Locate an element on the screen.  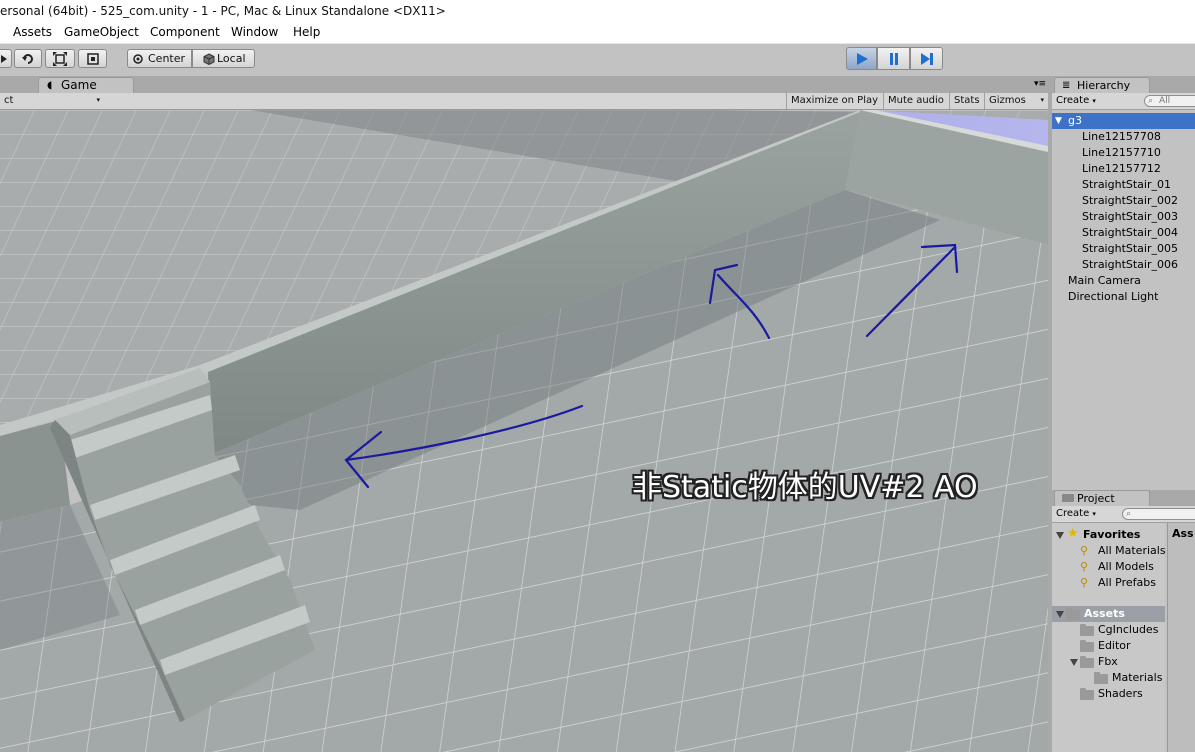
tab-project: Project is located at coordinates (1102, 498).